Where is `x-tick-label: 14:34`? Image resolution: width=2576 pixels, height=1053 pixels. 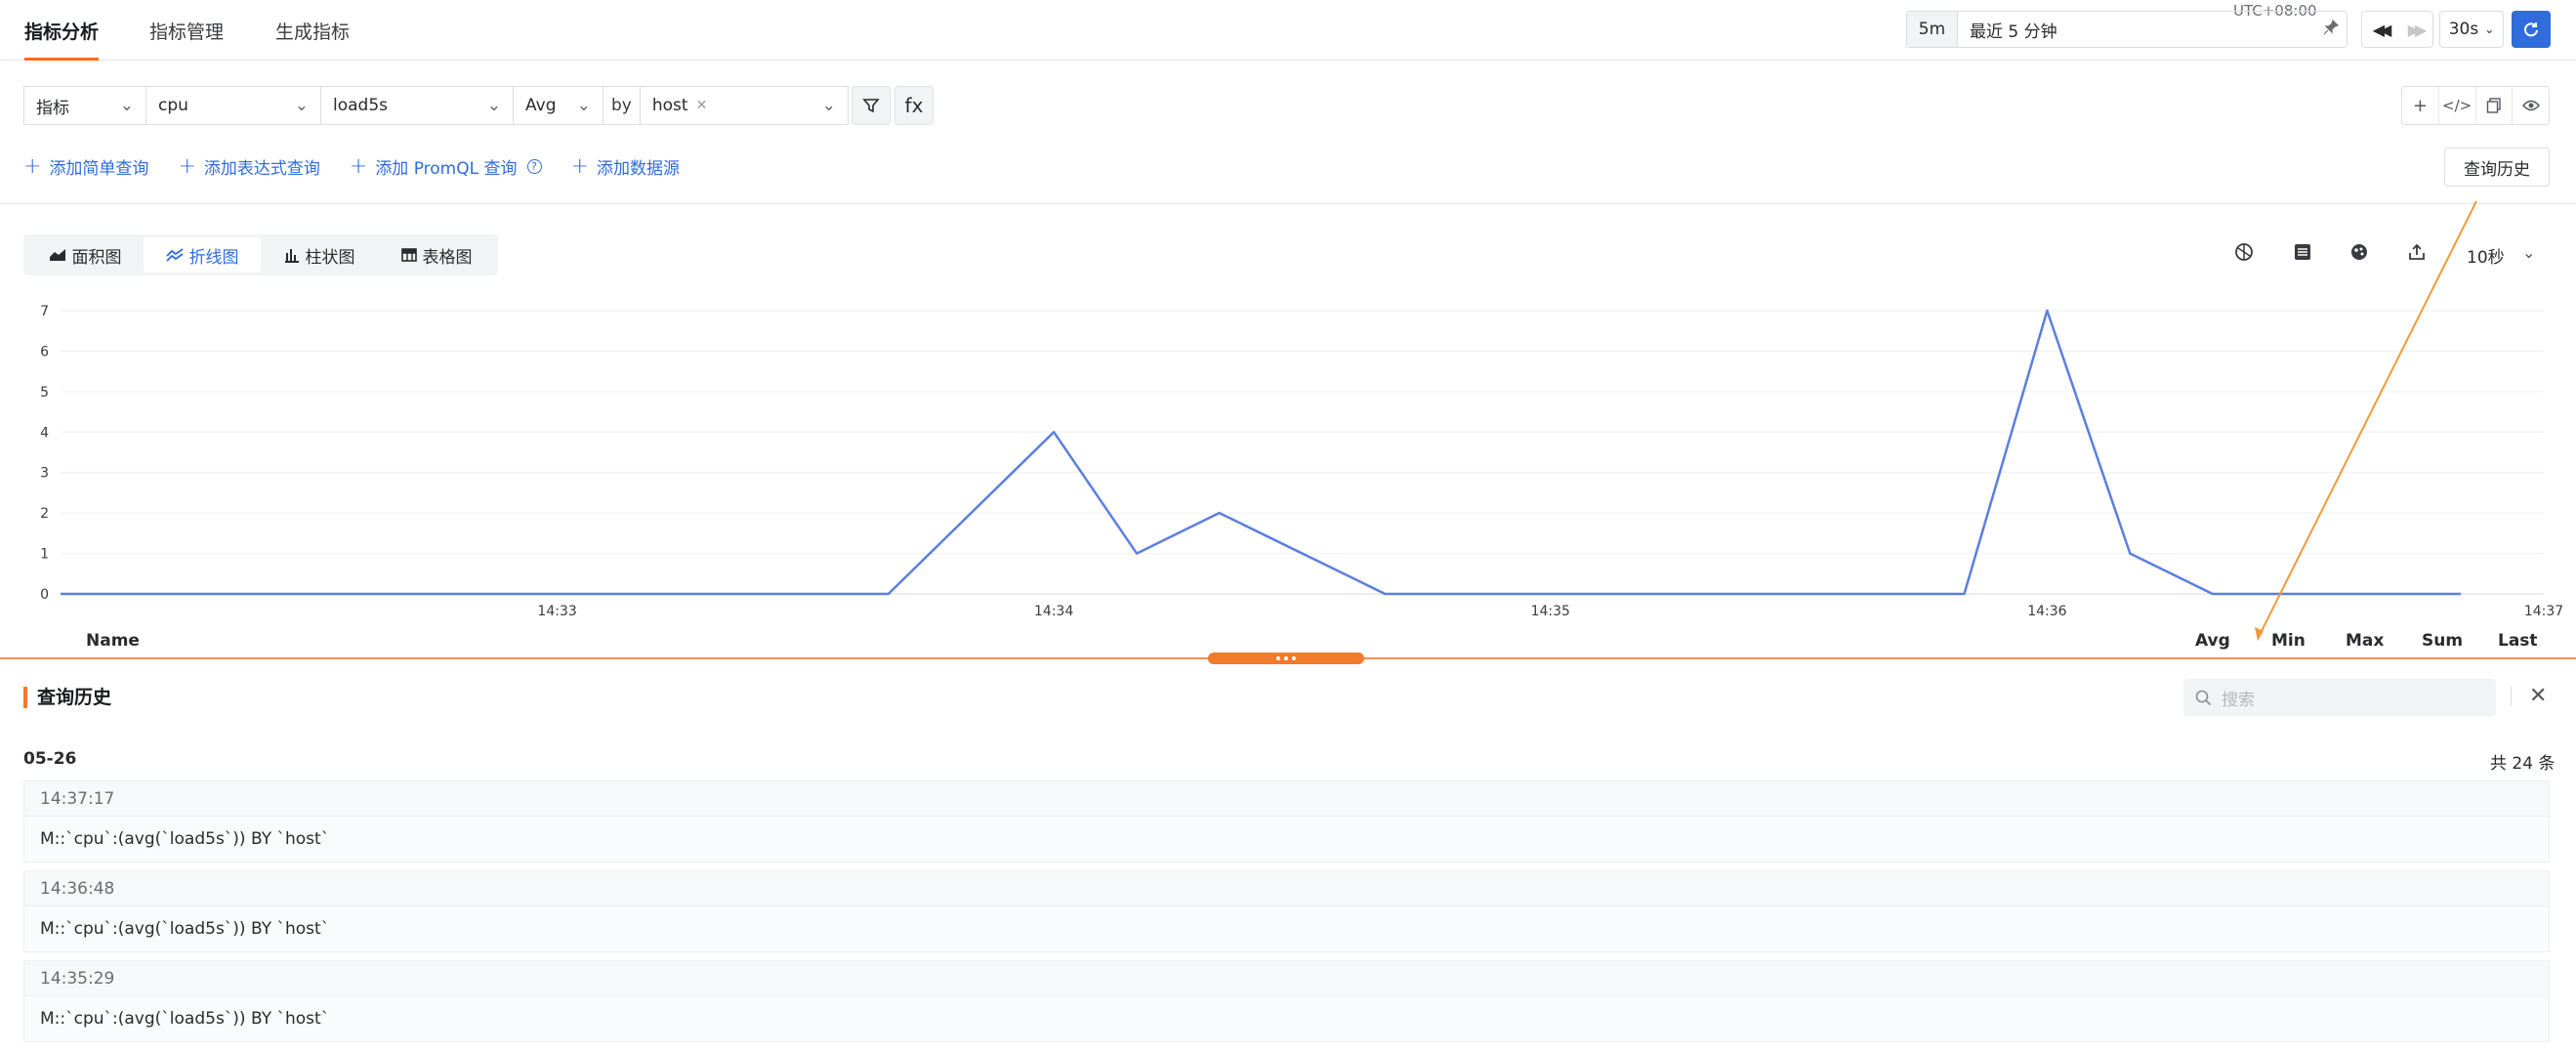
x-tick-label: 14:34 is located at coordinates (1054, 611).